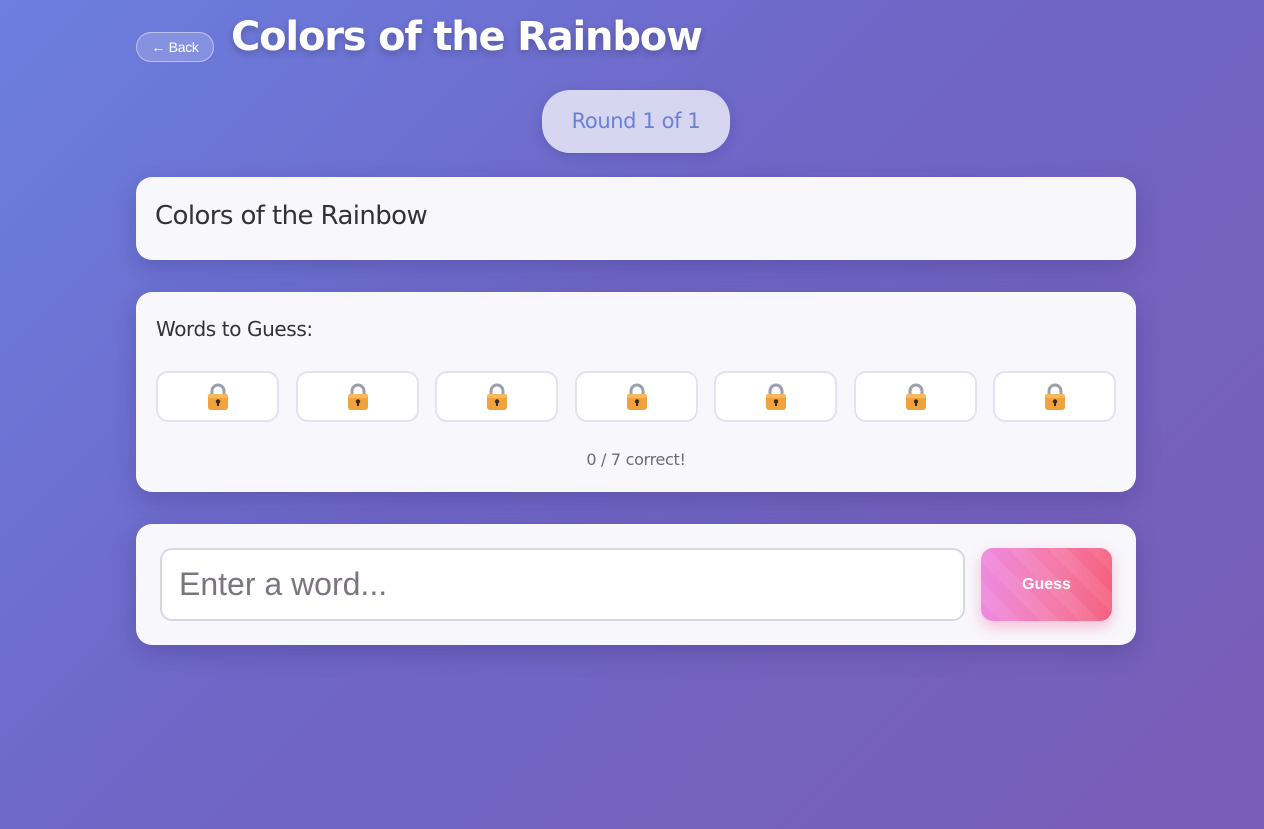  What do you see at coordinates (234, 329) in the screenshot?
I see `words-heading: Words to Guess:` at bounding box center [234, 329].